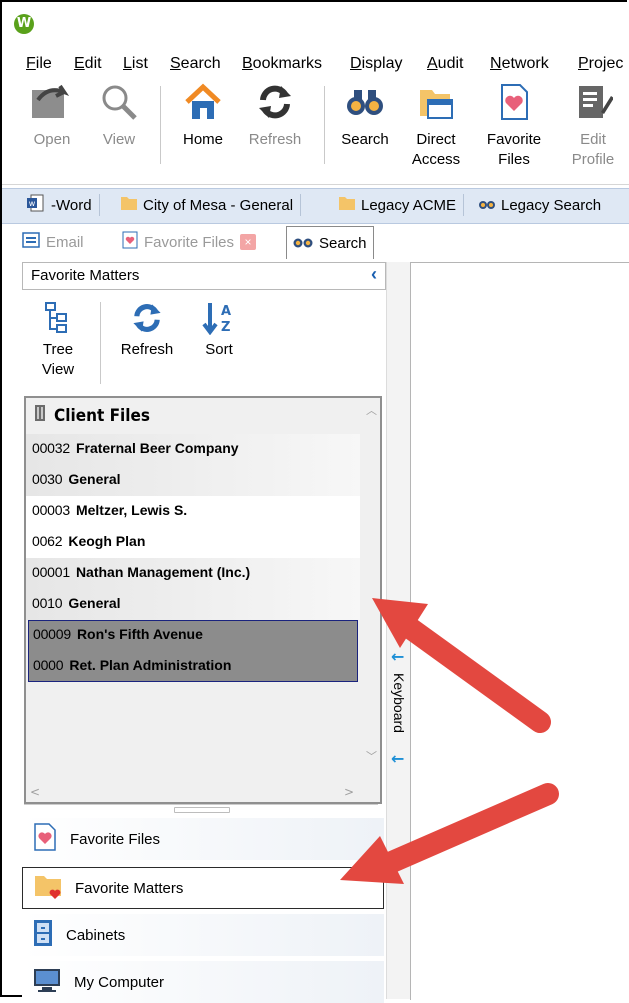  I want to click on scroll-up-icon: ︿, so click(371, 410).